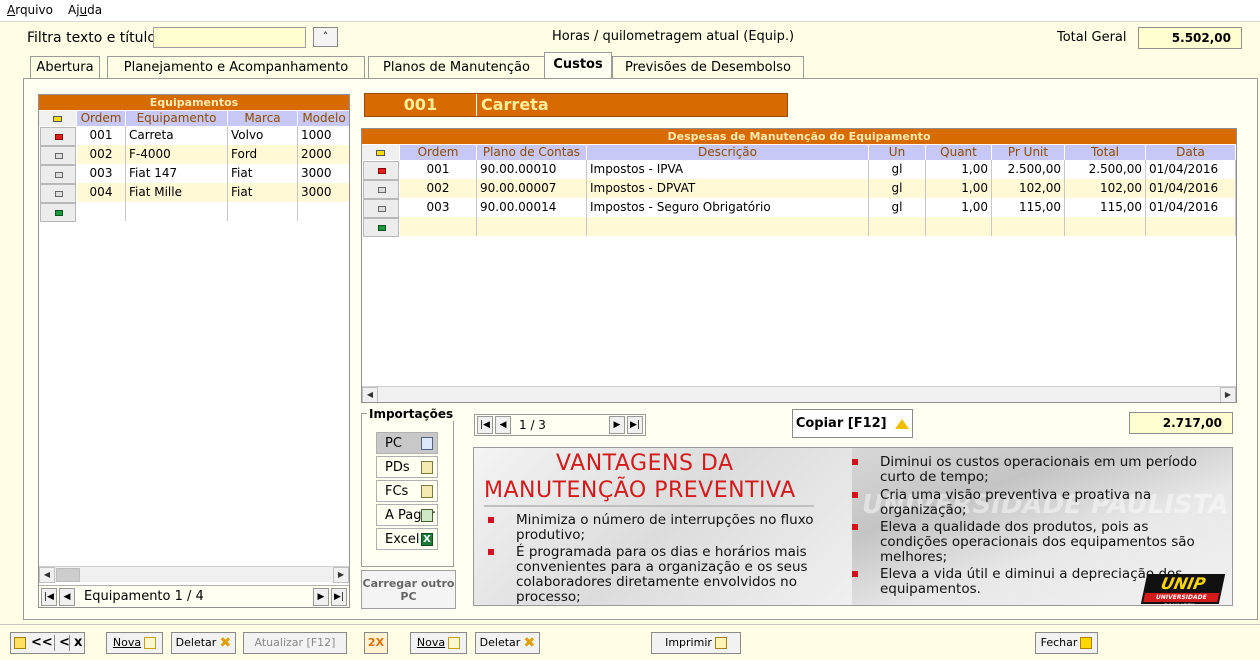 The width and height of the screenshot is (1260, 660). Describe the element at coordinates (799, 136) in the screenshot. I see `despesas-title: Despesas de Manutenção do Equipamento` at that location.